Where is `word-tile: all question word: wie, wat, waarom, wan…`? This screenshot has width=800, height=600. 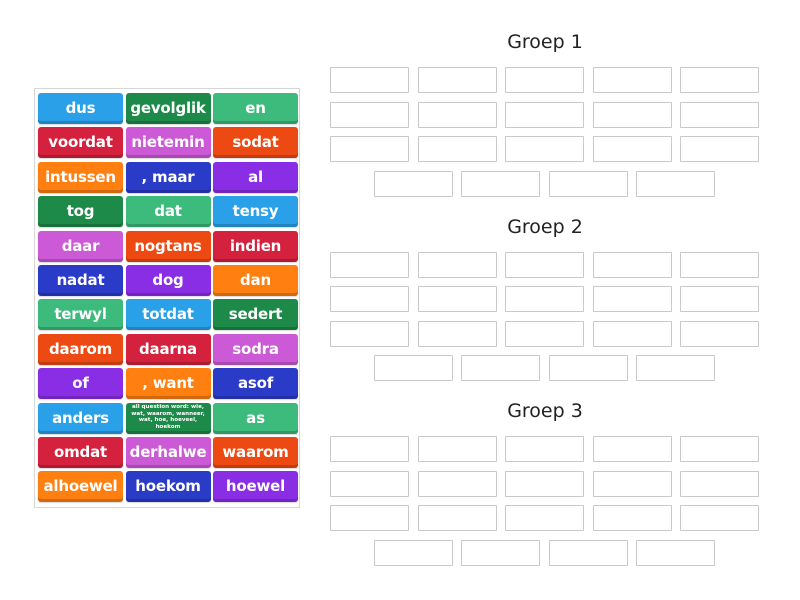 word-tile: all question word: wie, wat, waarom, wan… is located at coordinates (168, 418).